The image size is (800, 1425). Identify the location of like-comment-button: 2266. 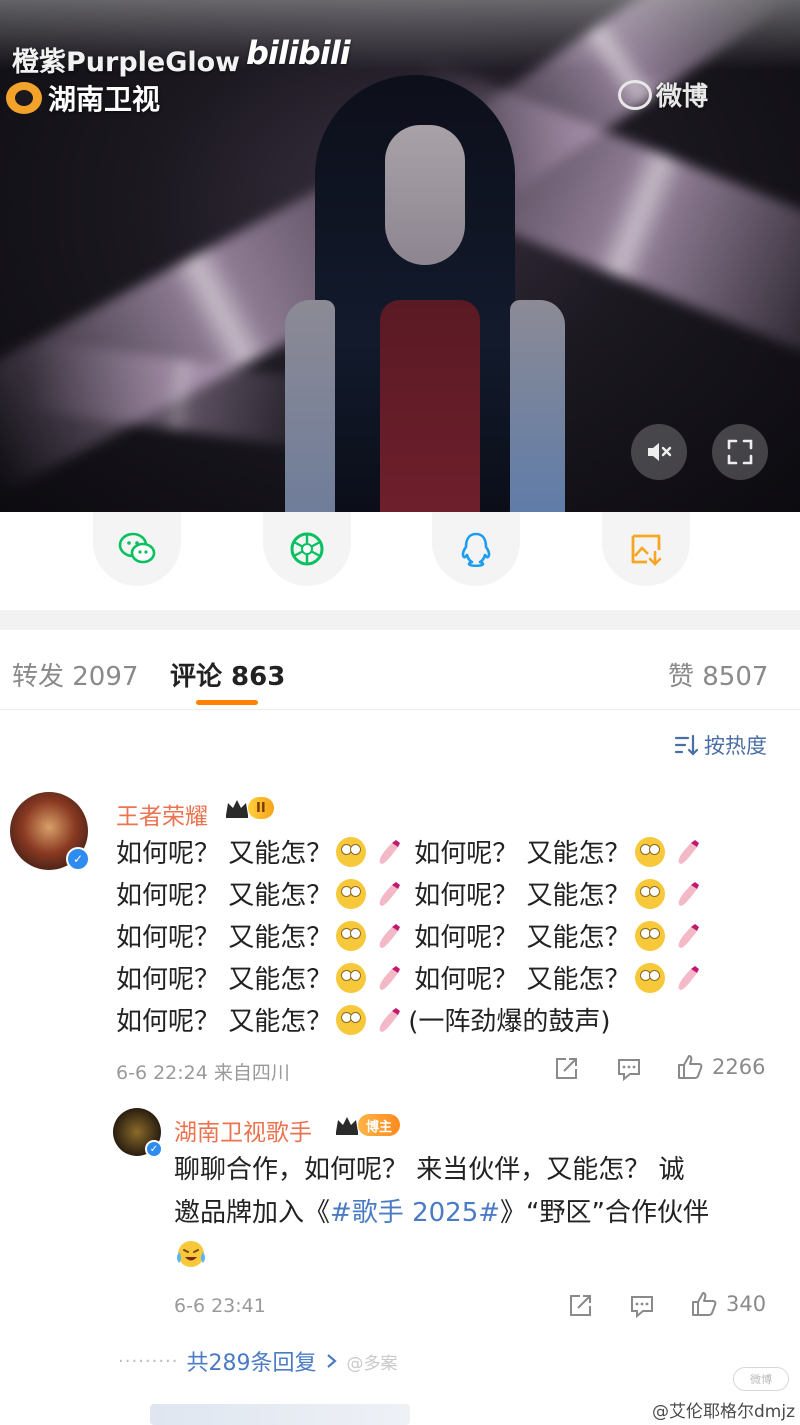
(720, 1067).